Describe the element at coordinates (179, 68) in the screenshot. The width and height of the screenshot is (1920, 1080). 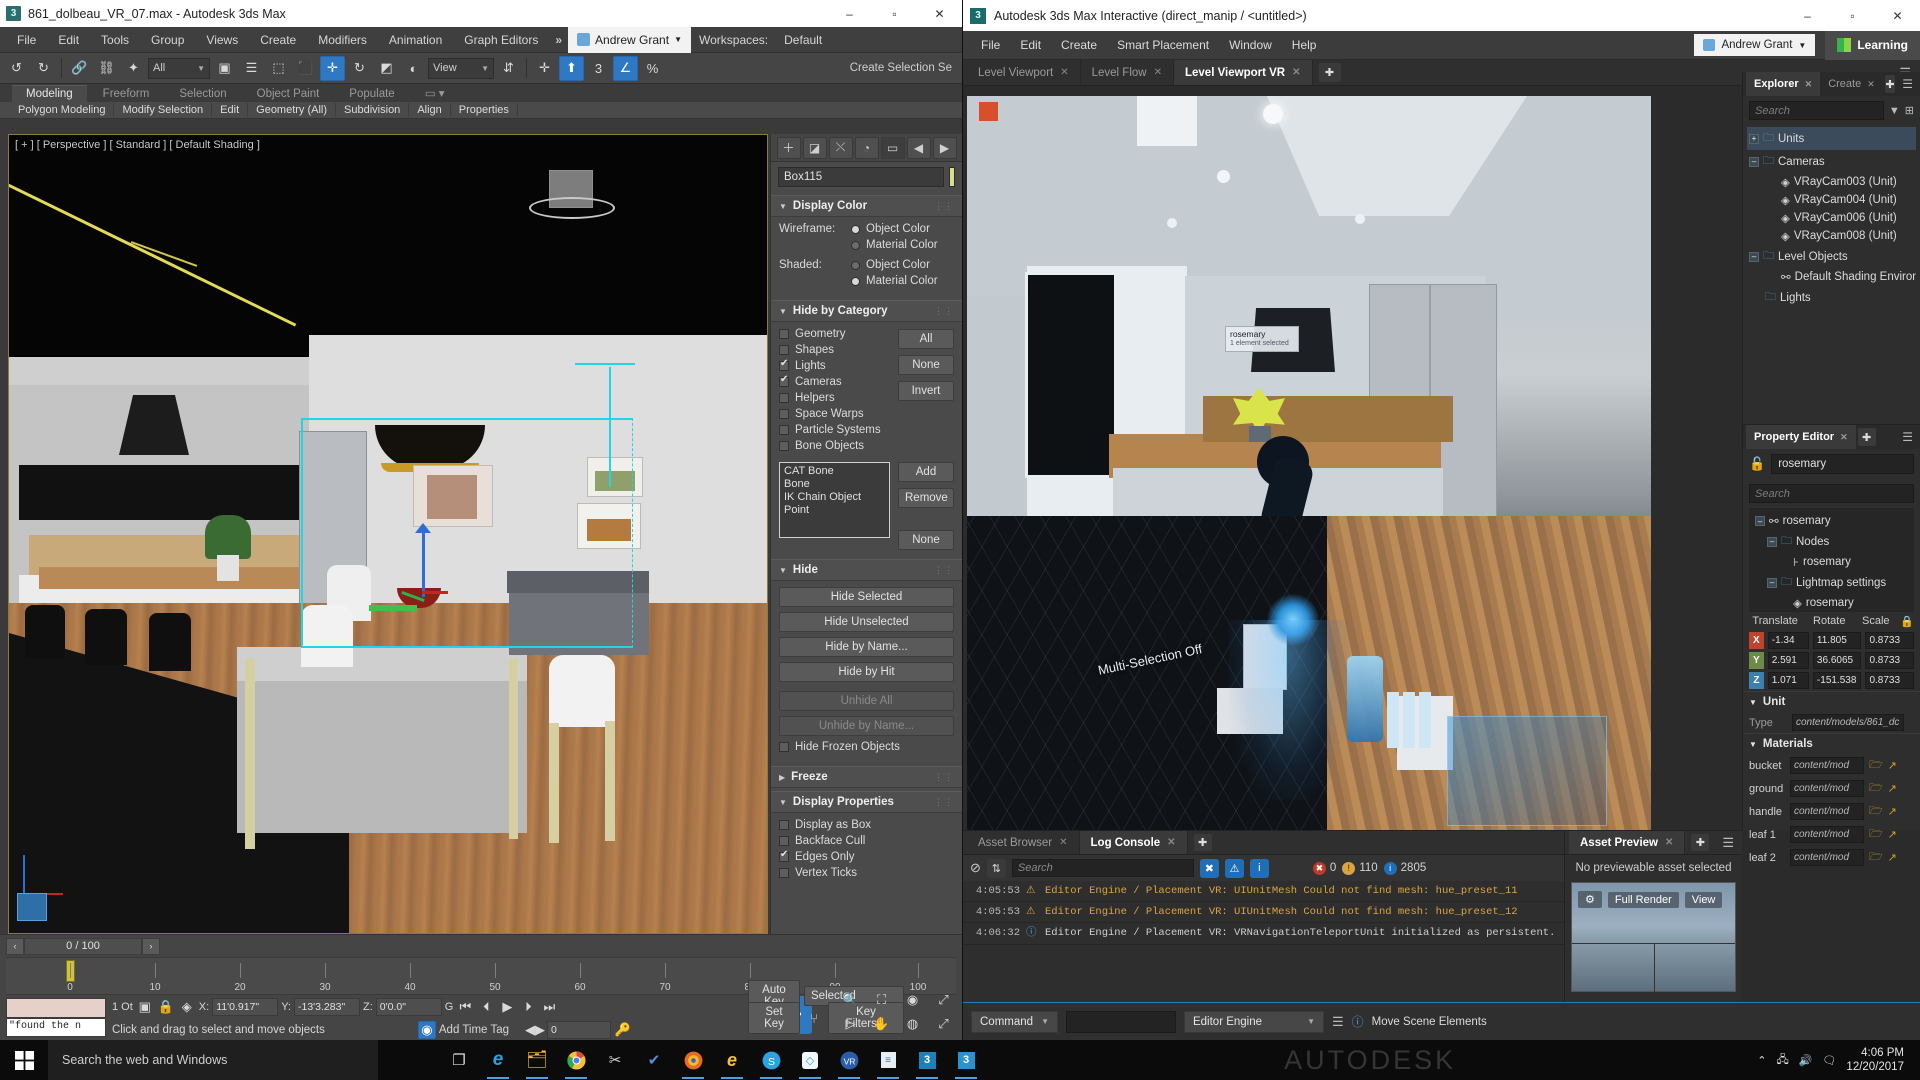
I see `selection-filter-select: All ▼` at that location.